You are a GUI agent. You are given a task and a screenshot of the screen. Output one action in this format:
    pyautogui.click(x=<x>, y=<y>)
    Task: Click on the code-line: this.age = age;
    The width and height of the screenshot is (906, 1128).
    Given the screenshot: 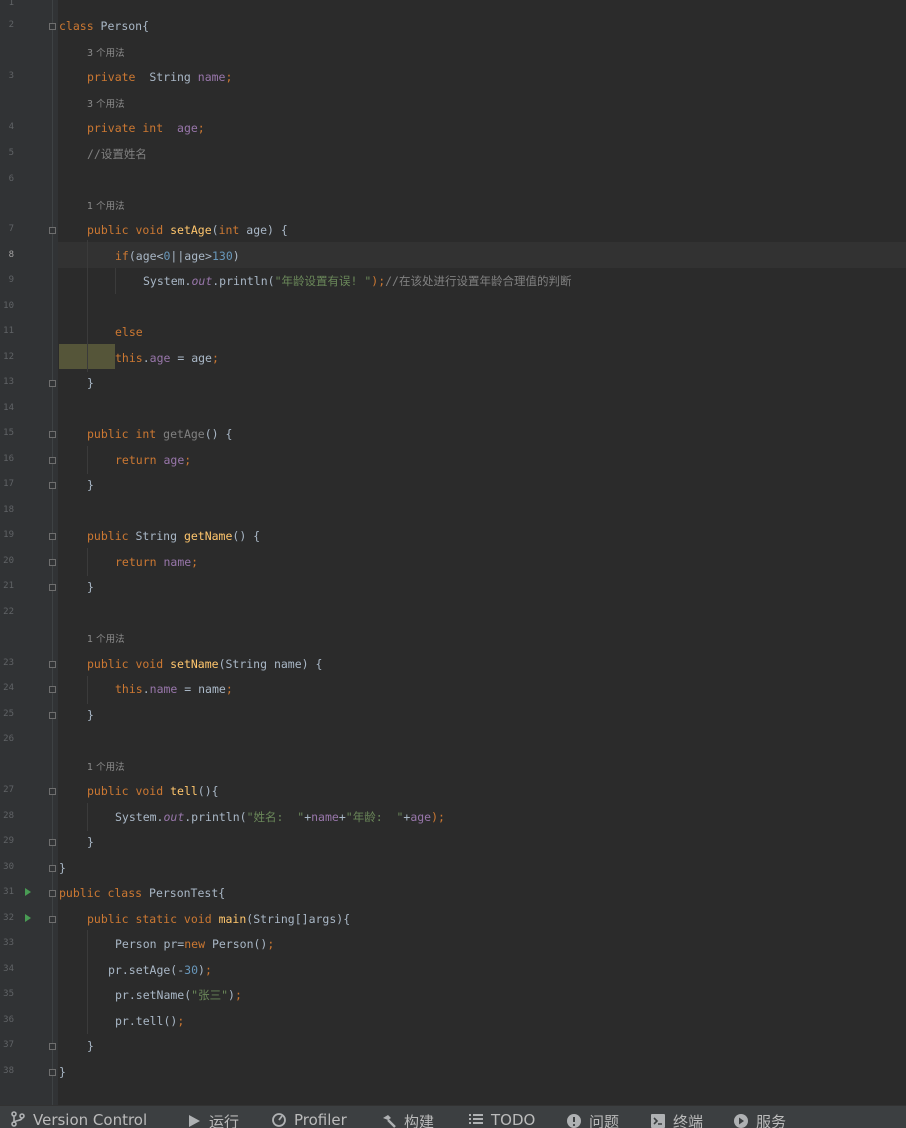 What is the action you would take?
    pyautogui.click(x=167, y=358)
    